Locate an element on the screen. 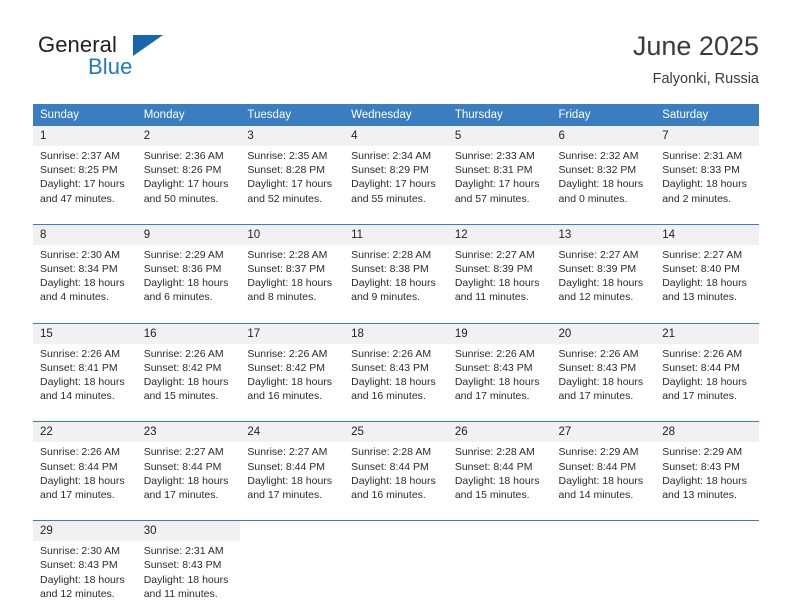 The height and width of the screenshot is (612, 792). daylight-text-line2: and 12 minutes. is located at coordinates (596, 297).